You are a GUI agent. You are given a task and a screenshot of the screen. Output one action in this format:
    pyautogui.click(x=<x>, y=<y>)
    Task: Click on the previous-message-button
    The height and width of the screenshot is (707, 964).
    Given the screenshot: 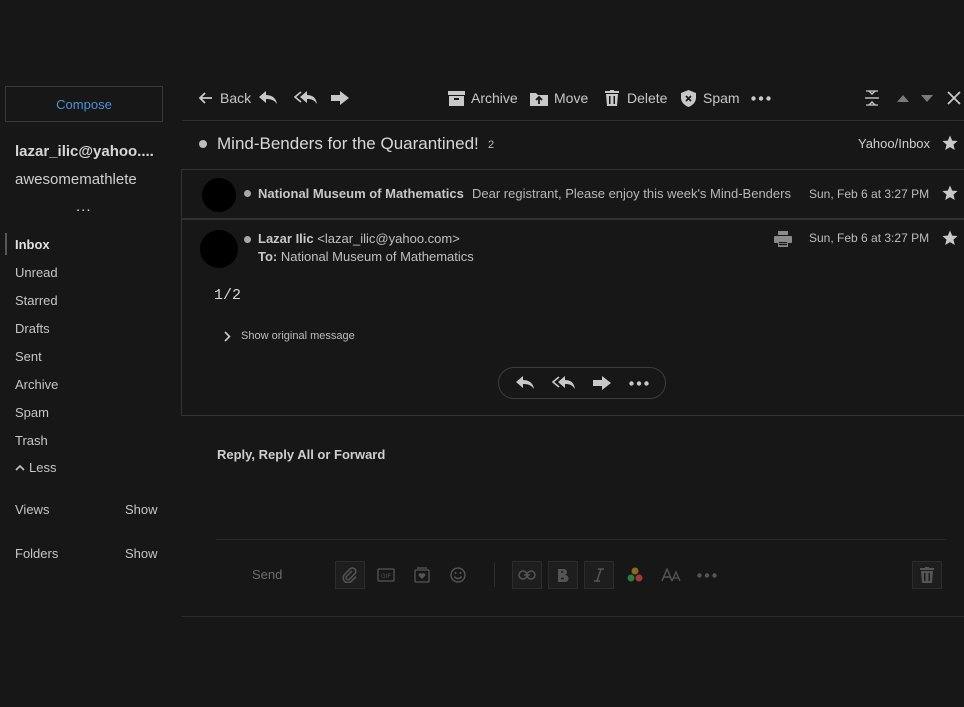 What is the action you would take?
    pyautogui.click(x=903, y=98)
    